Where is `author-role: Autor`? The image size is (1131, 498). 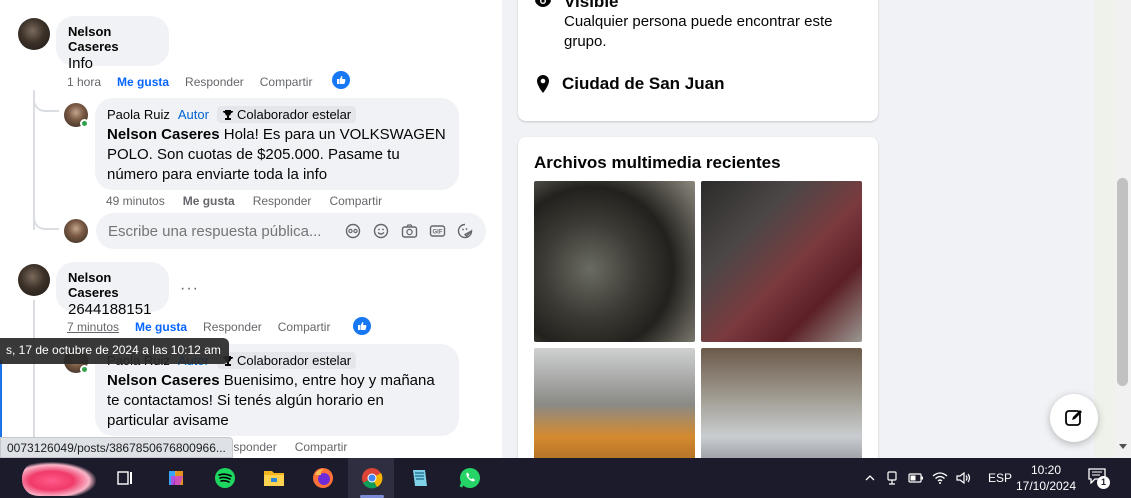
author-role: Autor is located at coordinates (193, 114).